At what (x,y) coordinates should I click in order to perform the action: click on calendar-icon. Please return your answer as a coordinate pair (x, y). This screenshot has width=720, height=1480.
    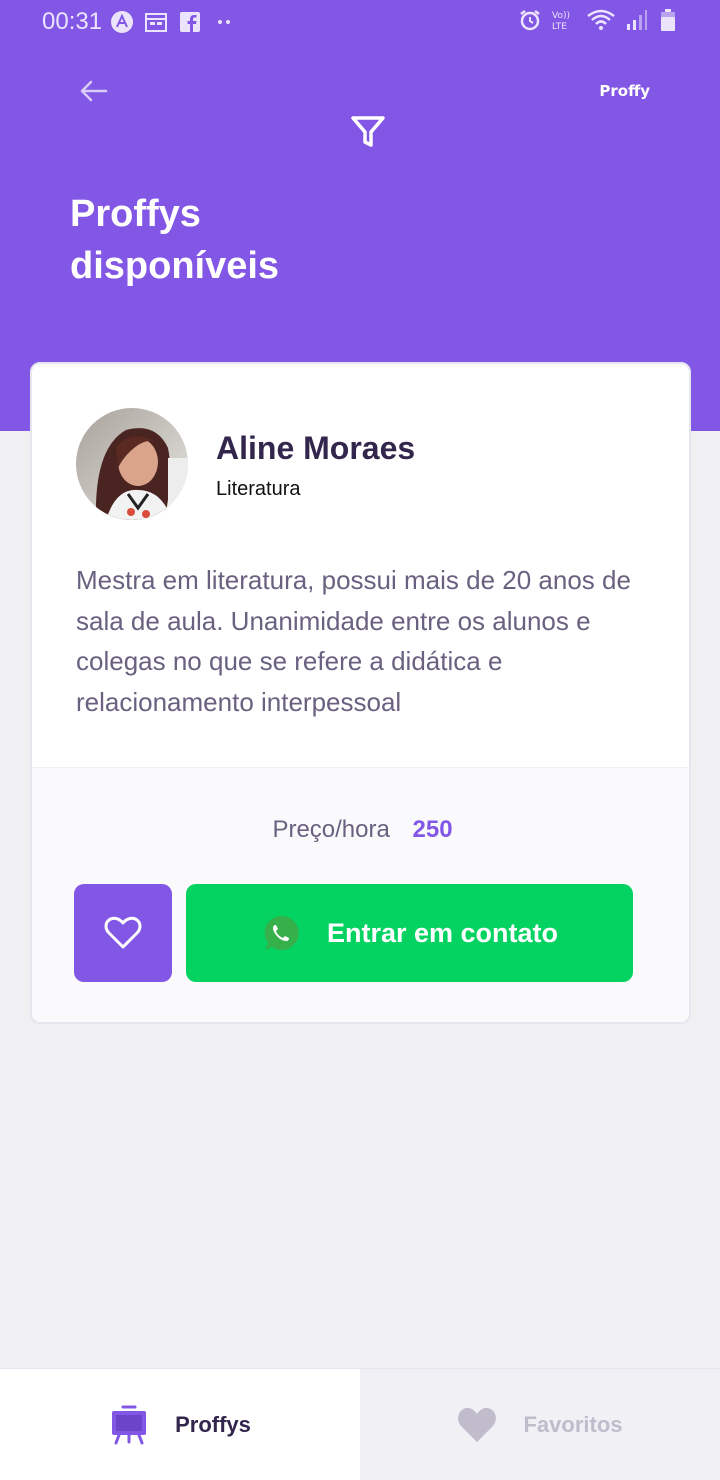
    Looking at the image, I should click on (156, 22).